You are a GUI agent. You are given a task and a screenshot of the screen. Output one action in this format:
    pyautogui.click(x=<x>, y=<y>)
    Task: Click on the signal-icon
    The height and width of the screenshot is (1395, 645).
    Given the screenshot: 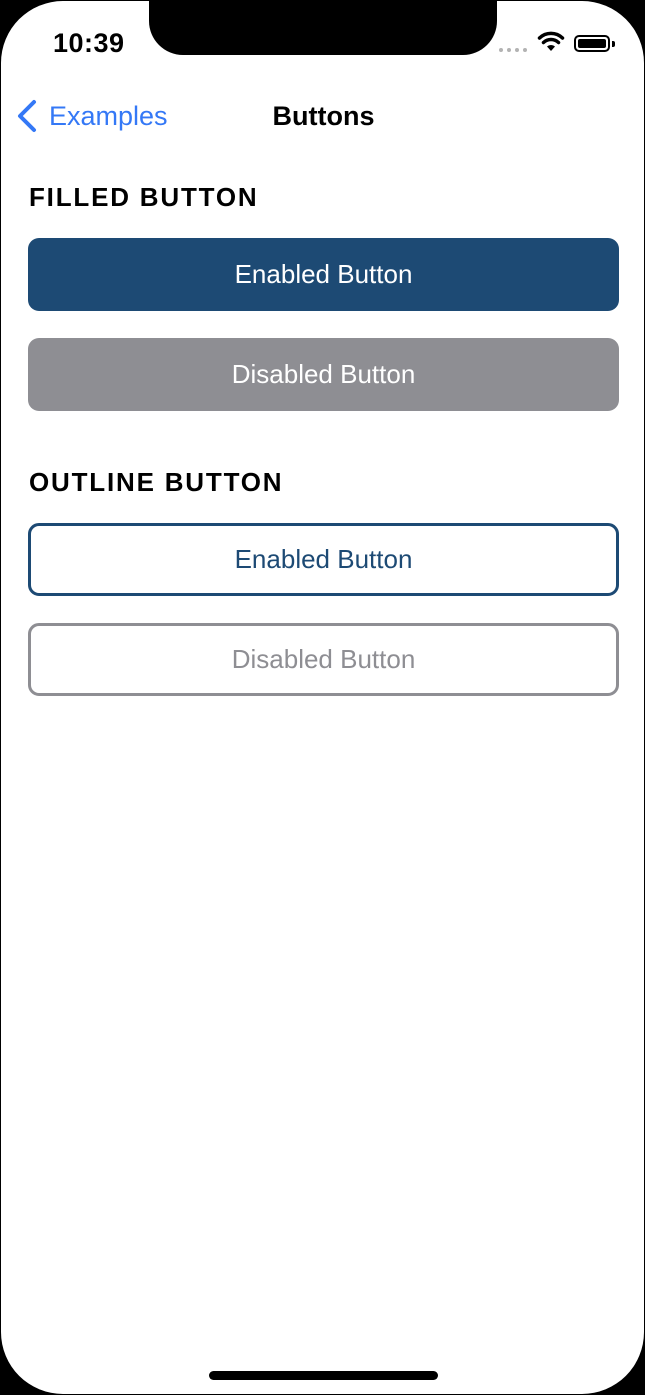 What is the action you would take?
    pyautogui.click(x=513, y=50)
    